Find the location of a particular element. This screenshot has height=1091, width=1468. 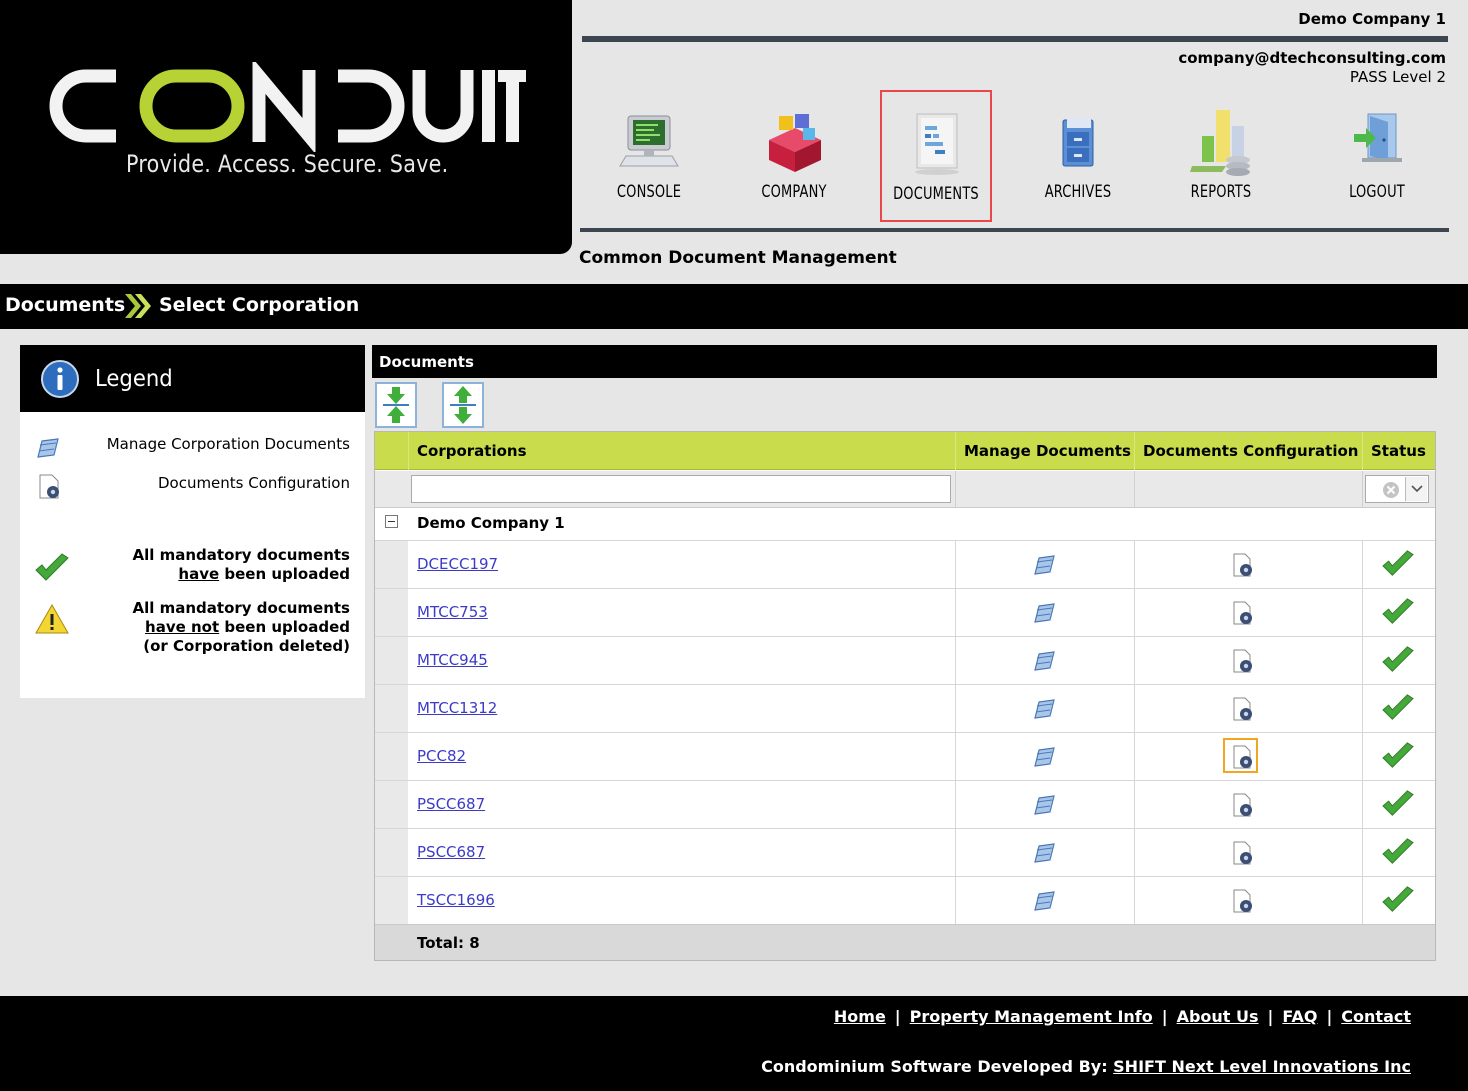

status-filter-dropdown-button is located at coordinates (1416, 489).